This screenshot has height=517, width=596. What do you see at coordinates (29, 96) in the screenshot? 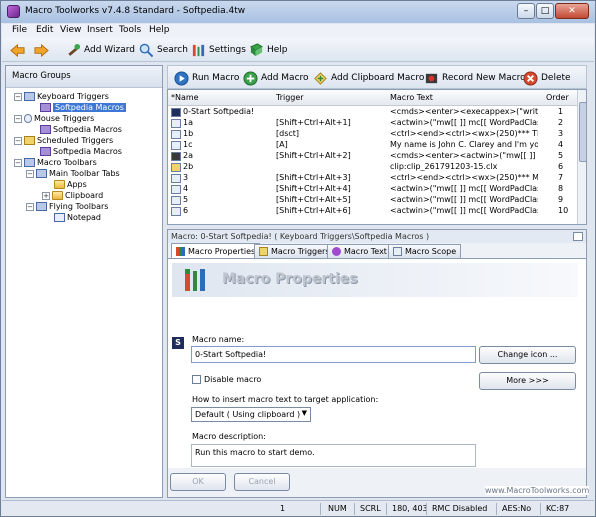
I see `keyboard-icon` at bounding box center [29, 96].